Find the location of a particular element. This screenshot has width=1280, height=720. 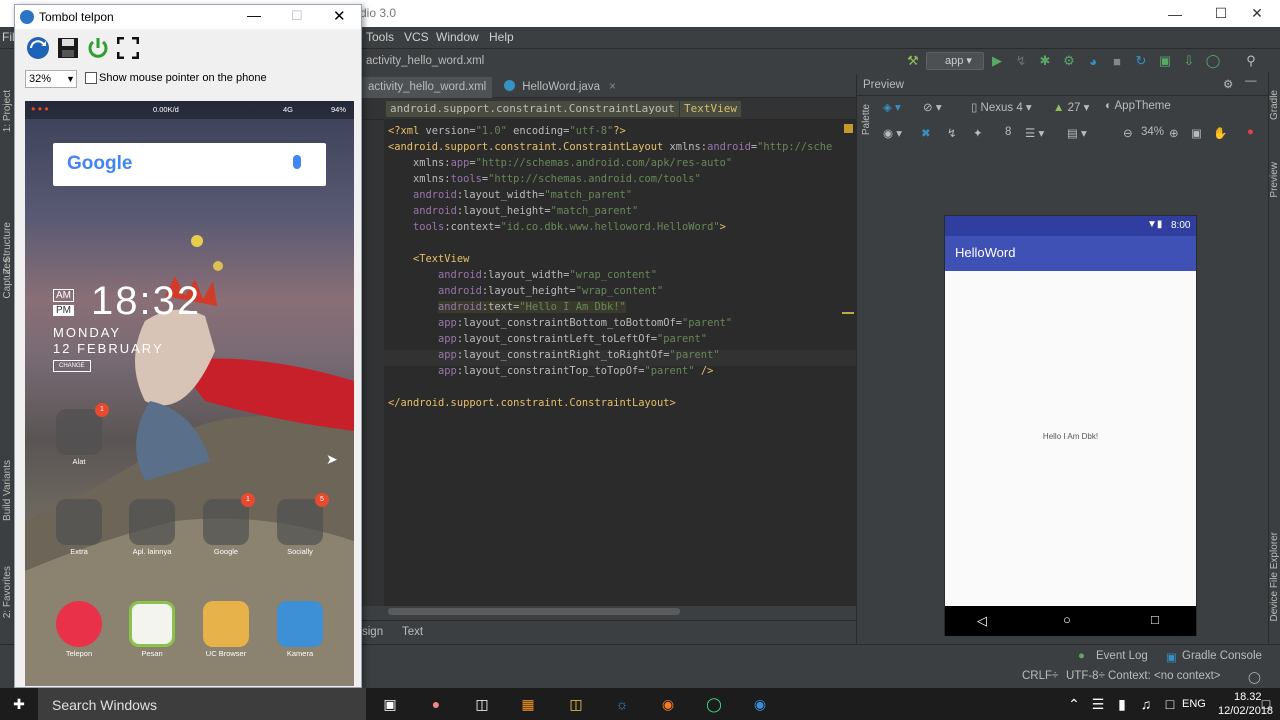

context-indicator: Context: <no context> is located at coordinates (1164, 676).